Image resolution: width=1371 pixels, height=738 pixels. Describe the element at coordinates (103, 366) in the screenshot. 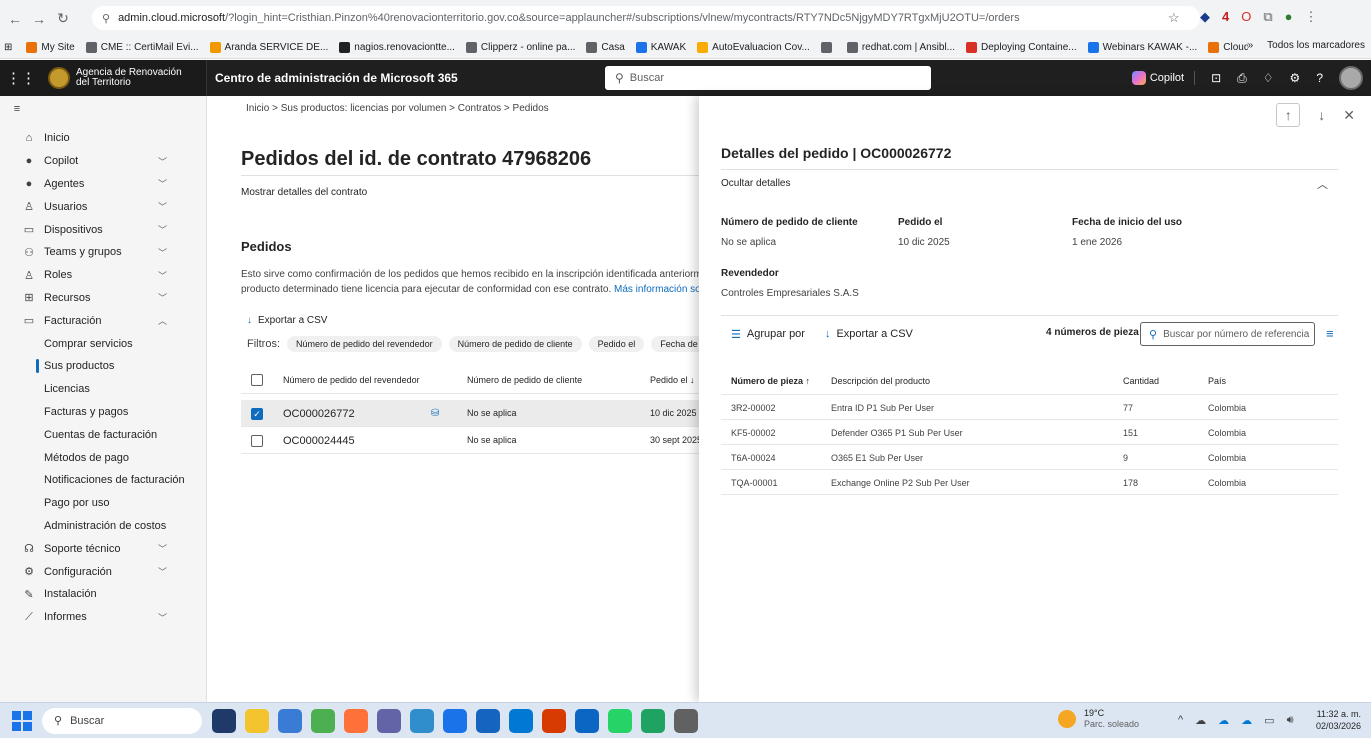

I see `sidebar-subitem: Sus productos` at that location.